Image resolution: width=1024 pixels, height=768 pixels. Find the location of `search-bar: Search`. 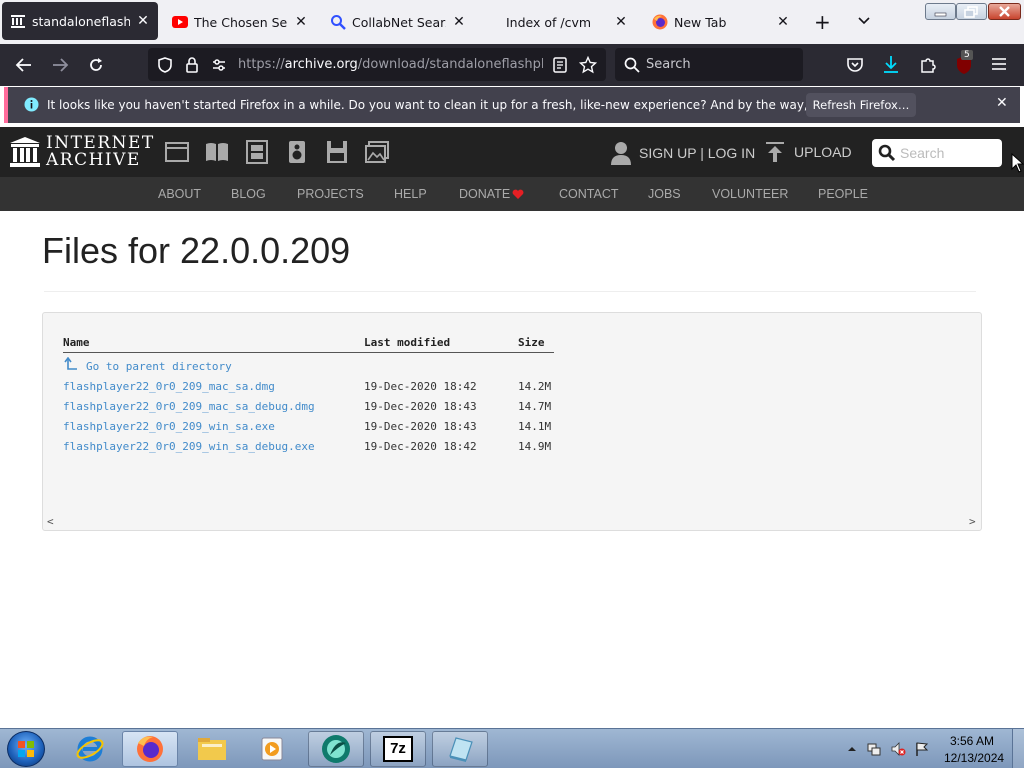

search-bar: Search is located at coordinates (709, 64).